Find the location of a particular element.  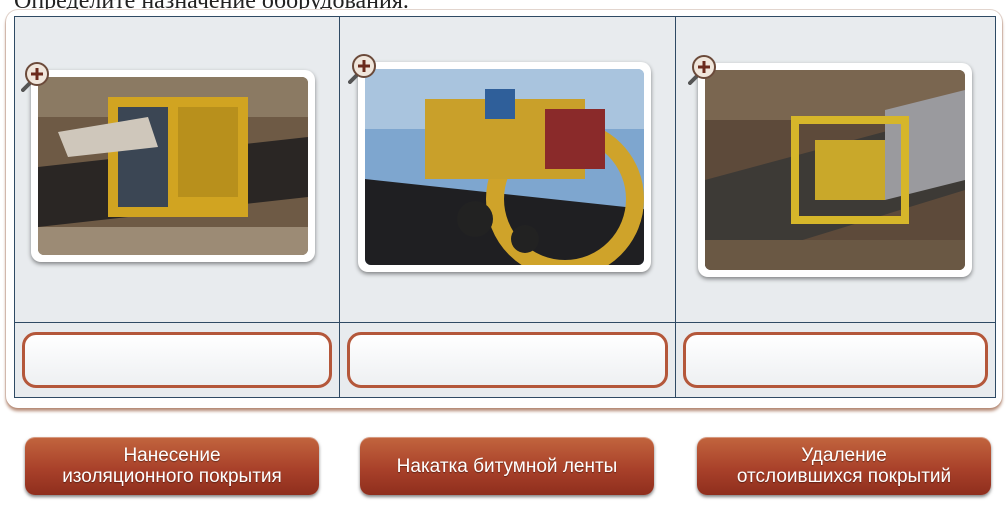

answer-button-coating-removal: Удаление отслоившихся покрытий is located at coordinates (844, 466).